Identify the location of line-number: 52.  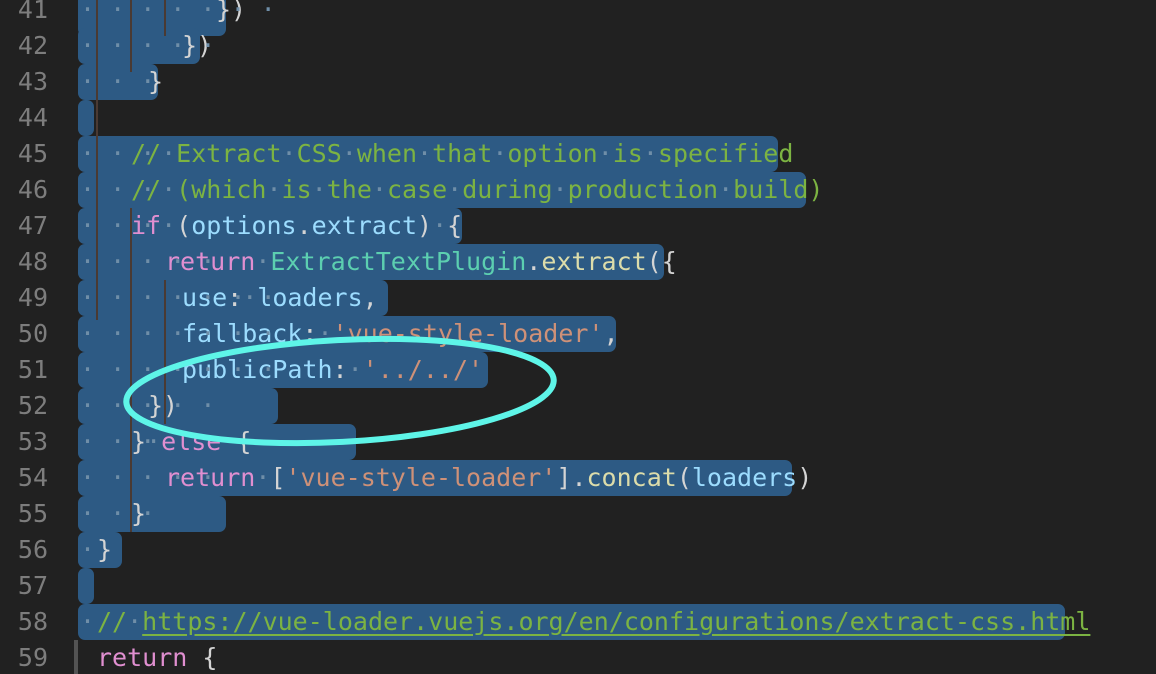
(32, 405).